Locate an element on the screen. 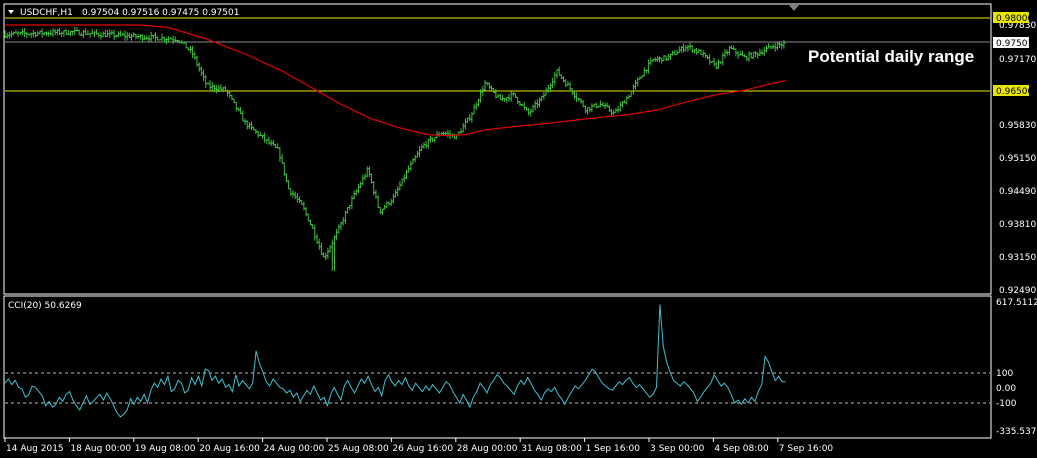  chart-symbol-label: USDCHF,H1 is located at coordinates (46, 13).